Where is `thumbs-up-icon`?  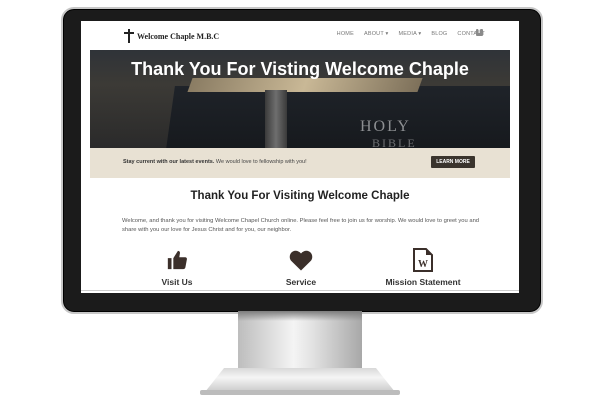 thumbs-up-icon is located at coordinates (177, 260).